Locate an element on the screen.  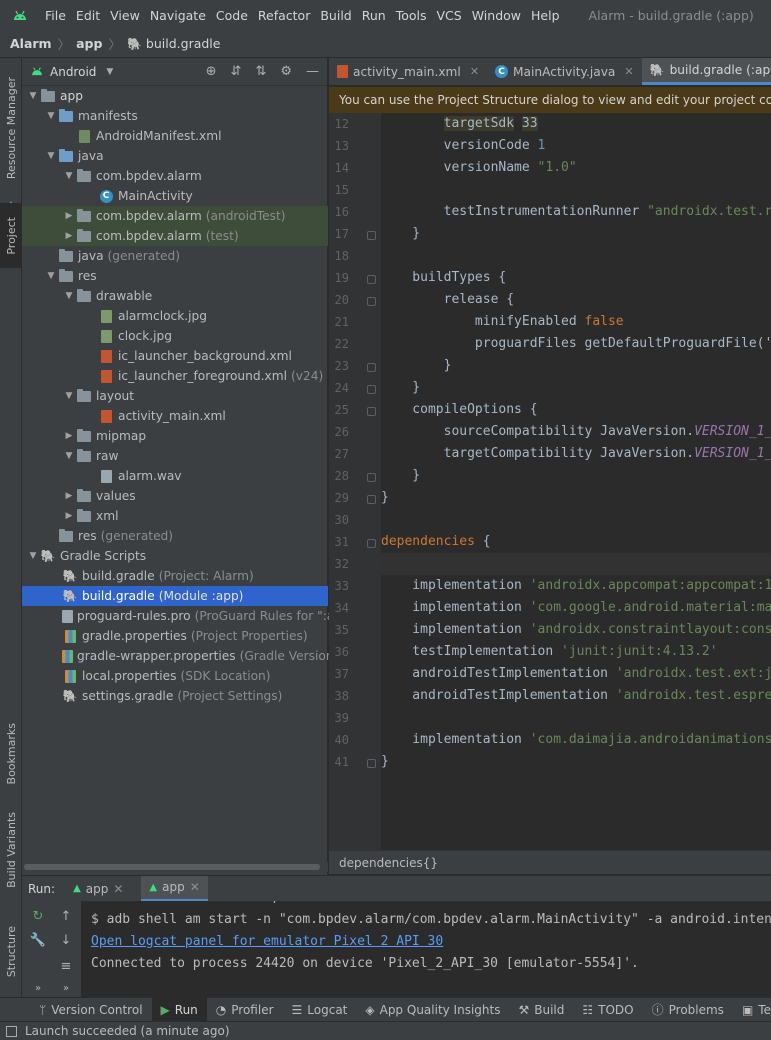
menu-window: Window is located at coordinates (496, 15).